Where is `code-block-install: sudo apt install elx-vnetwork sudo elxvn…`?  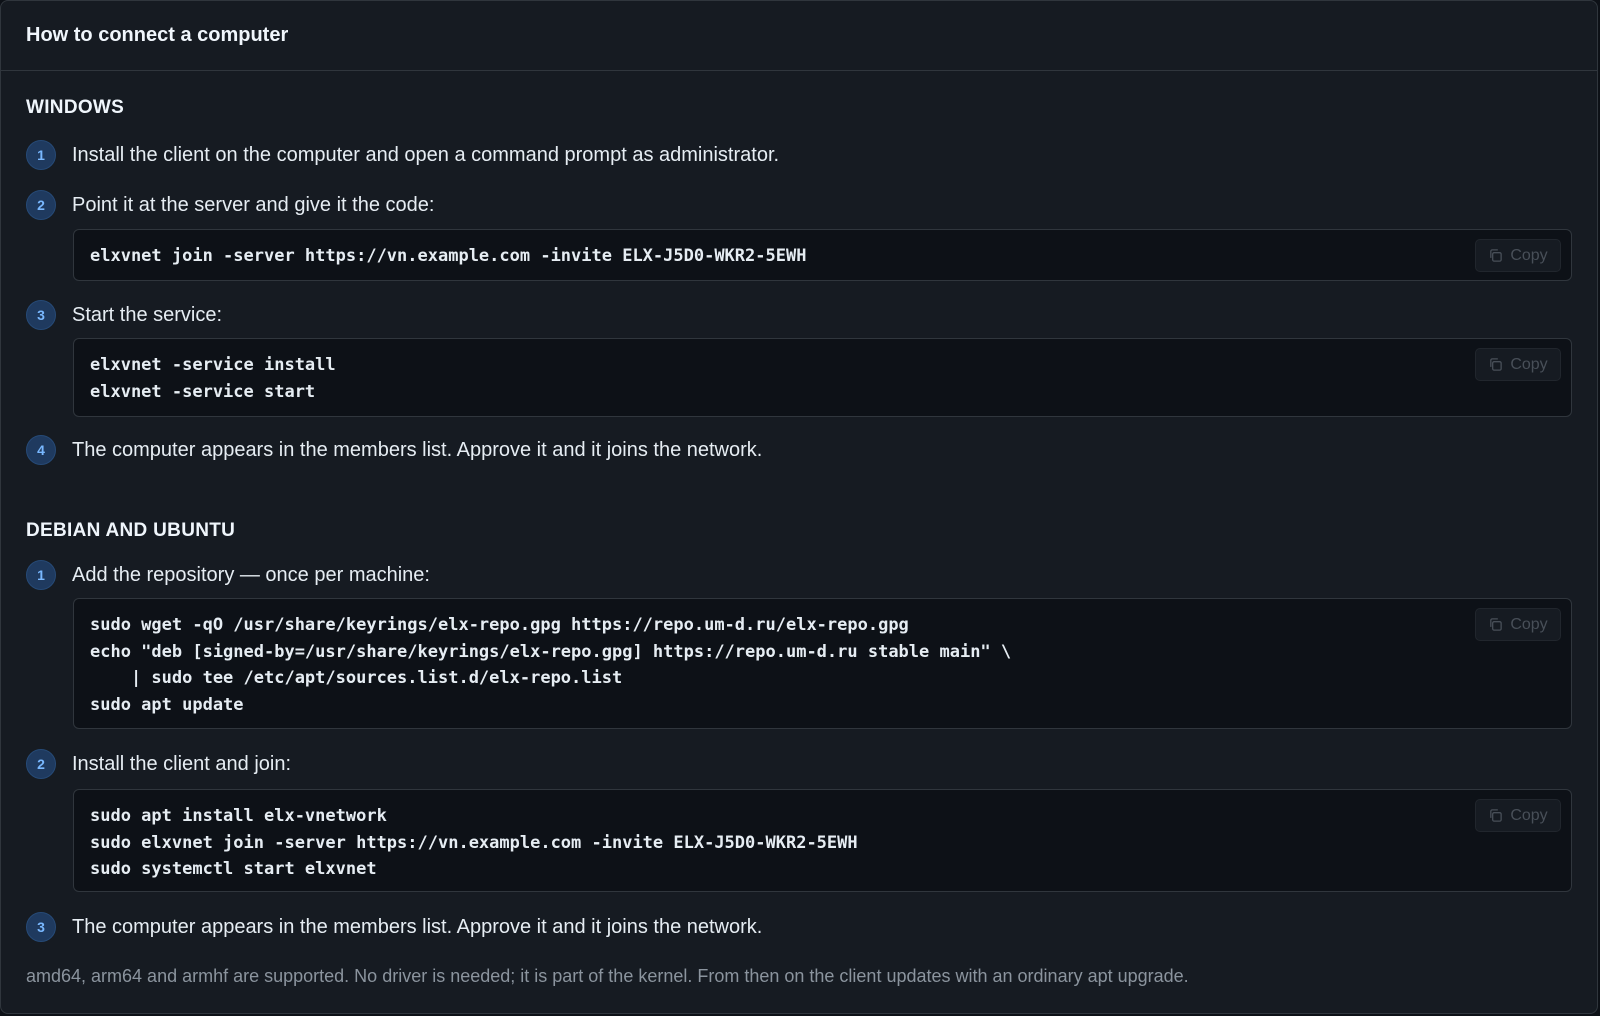 code-block-install: sudo apt install elx-vnetwork sudo elxvn… is located at coordinates (822, 840).